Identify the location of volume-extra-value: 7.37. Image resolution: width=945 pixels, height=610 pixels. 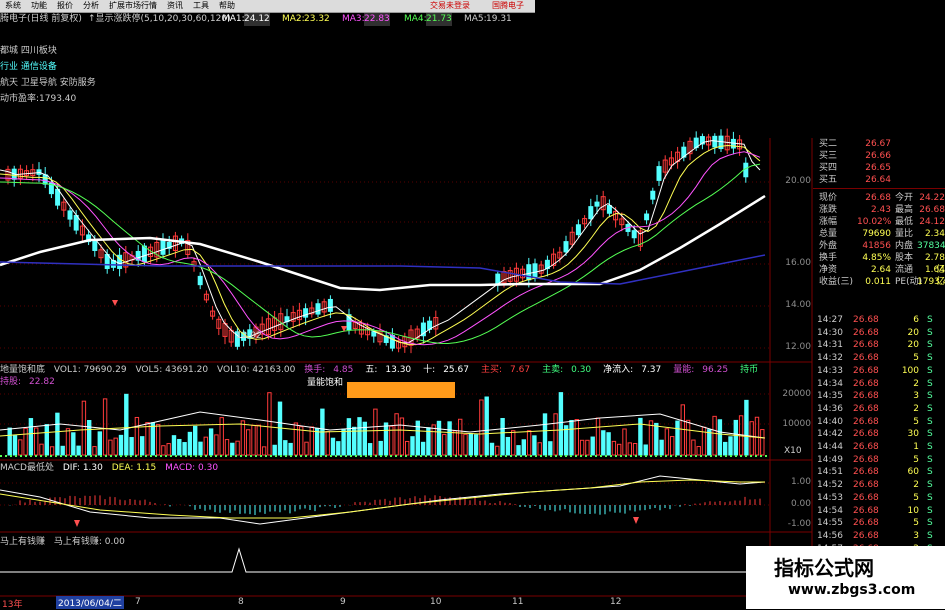
(651, 370).